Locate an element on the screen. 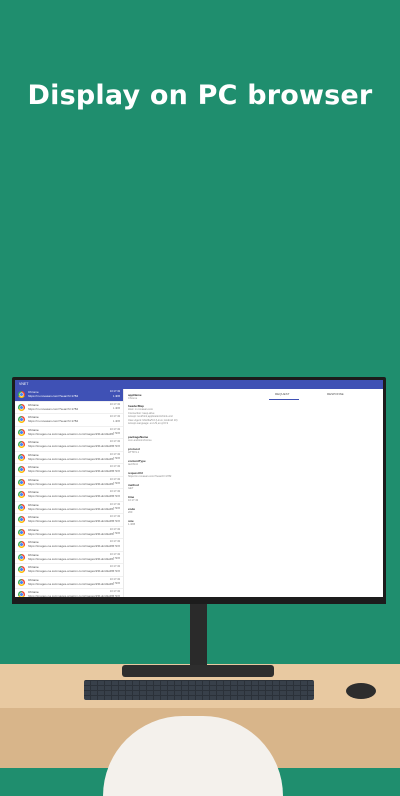  monitor-chin is located at coordinates (199, 600).